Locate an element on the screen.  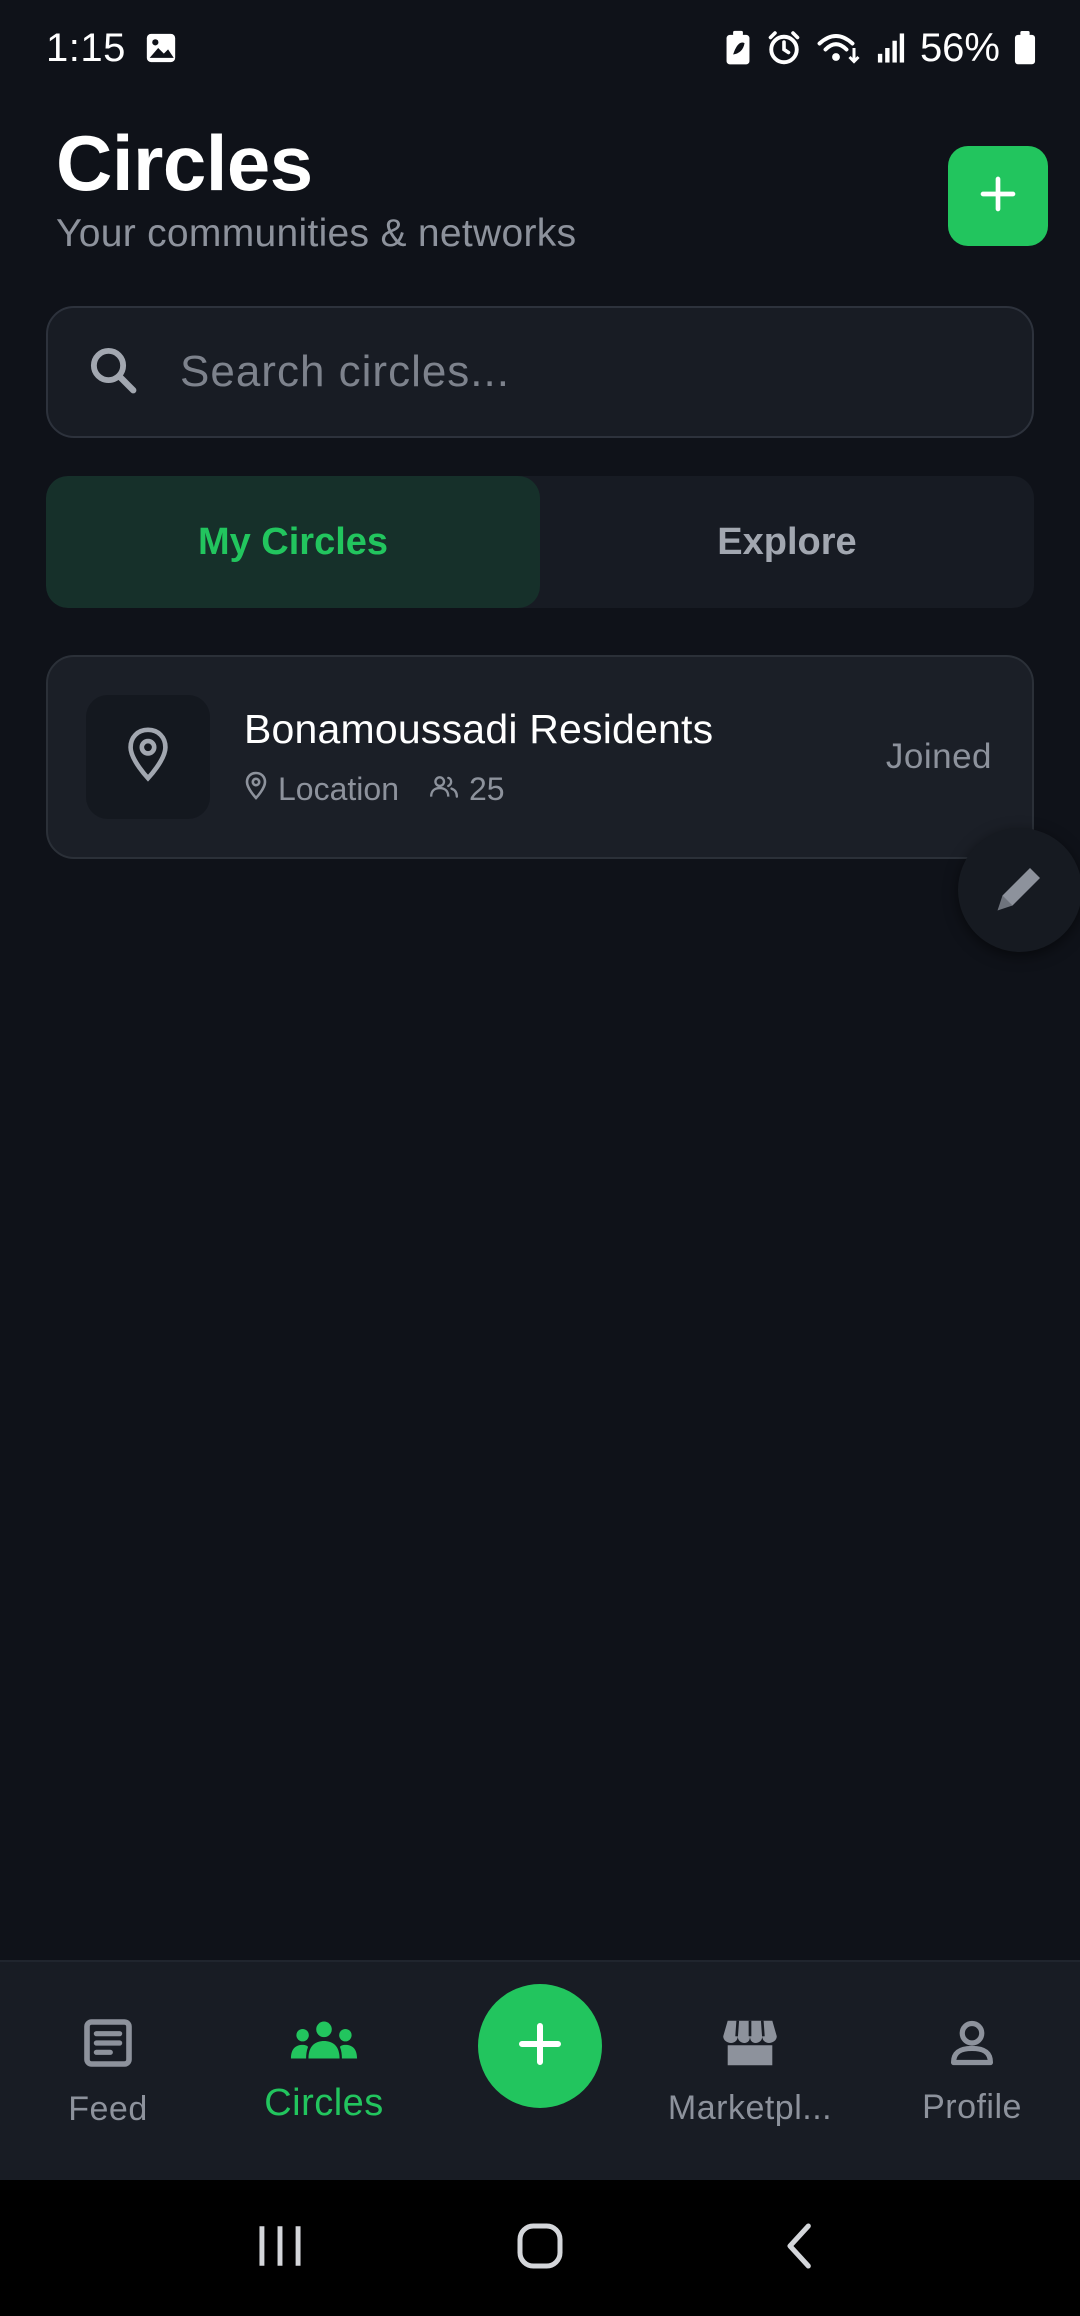
circle-members: 25 is located at coordinates (467, 789).